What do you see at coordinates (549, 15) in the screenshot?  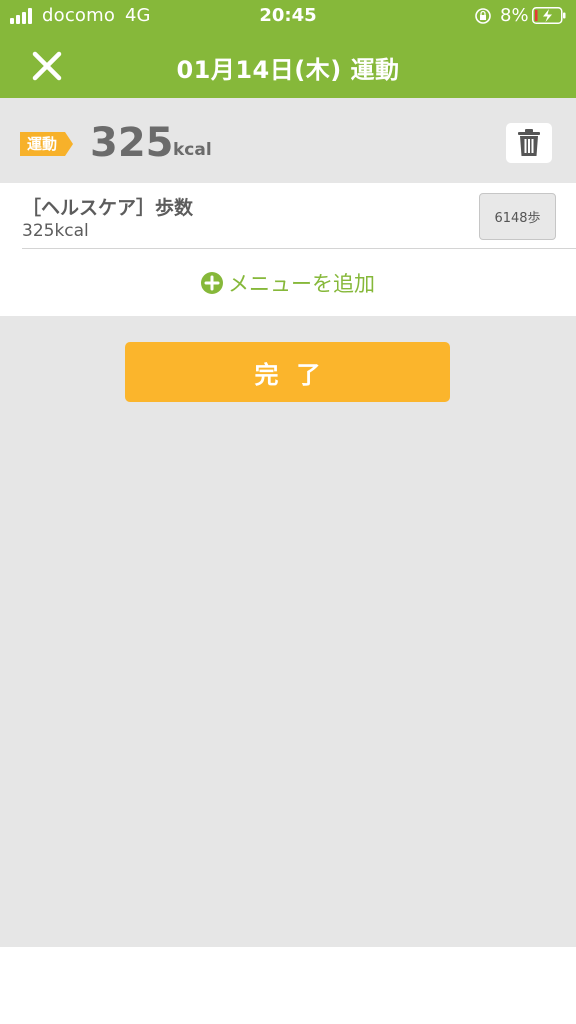 I see `battery-charging-icon` at bounding box center [549, 15].